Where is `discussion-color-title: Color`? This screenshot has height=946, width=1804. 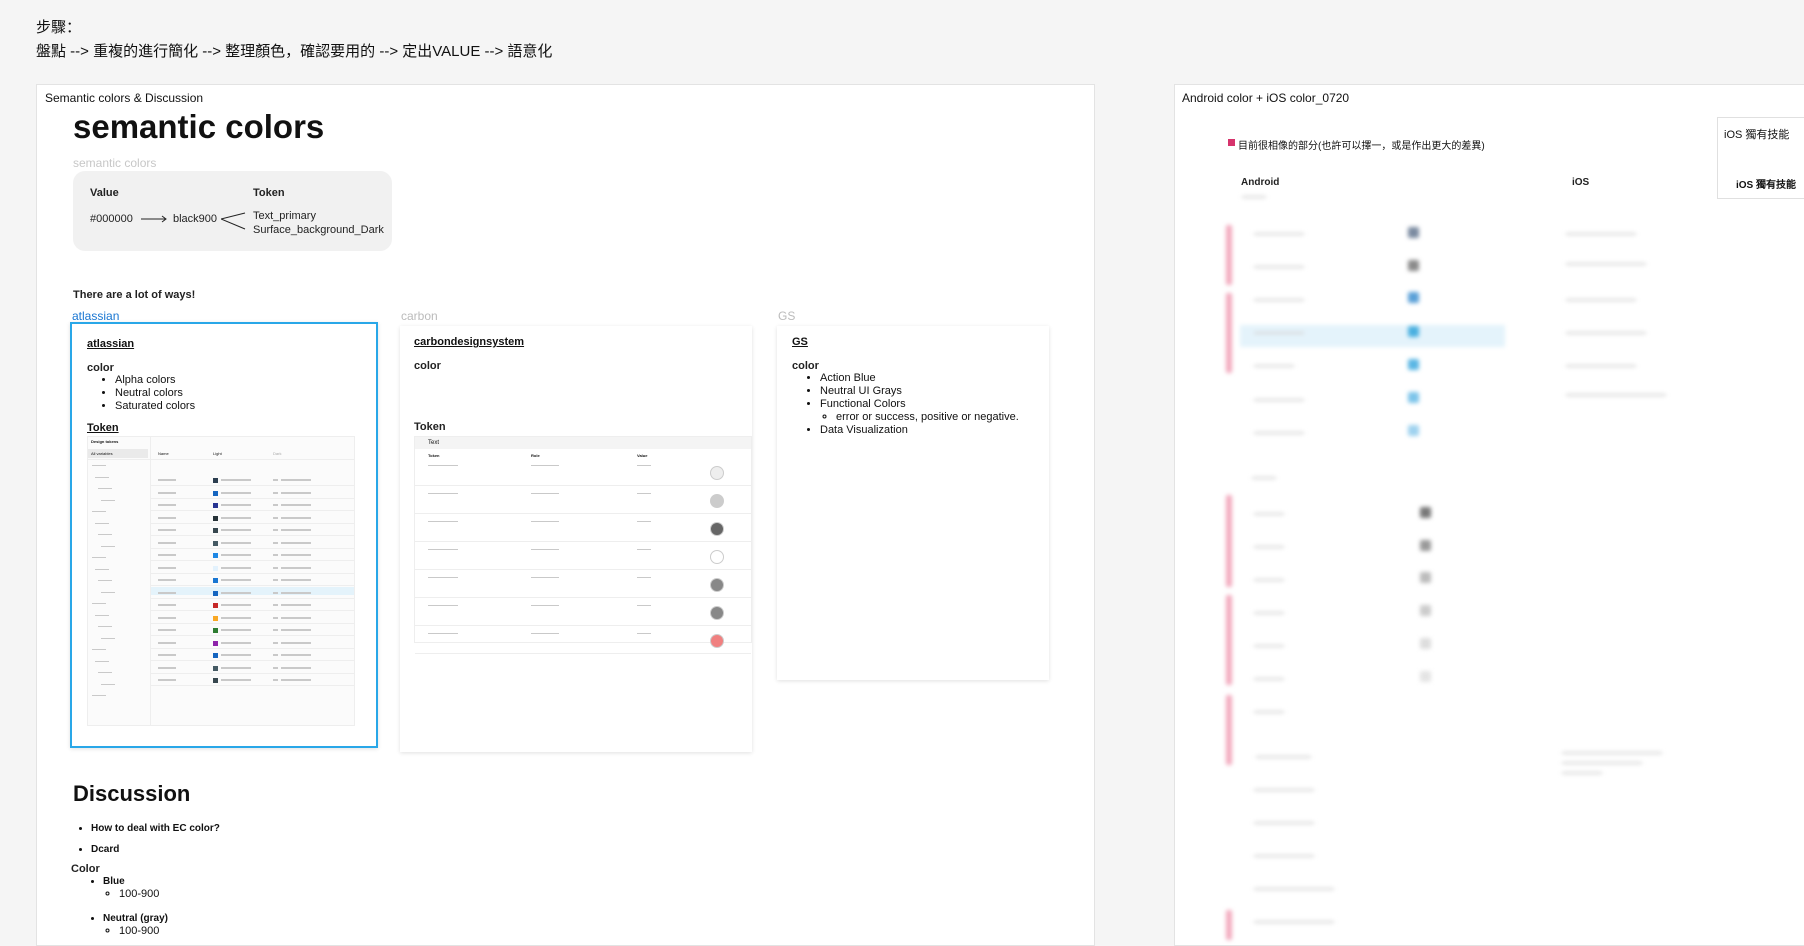 discussion-color-title: Color is located at coordinates (85, 869).